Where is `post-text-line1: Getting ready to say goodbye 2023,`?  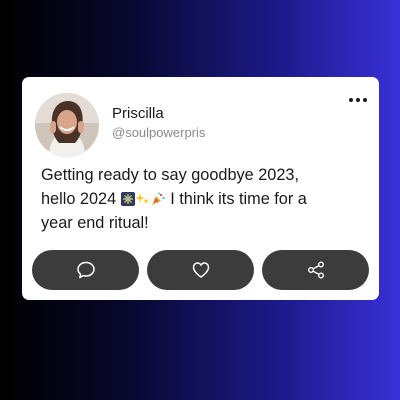 post-text-line1: Getting ready to say goodbye 2023, is located at coordinates (170, 175).